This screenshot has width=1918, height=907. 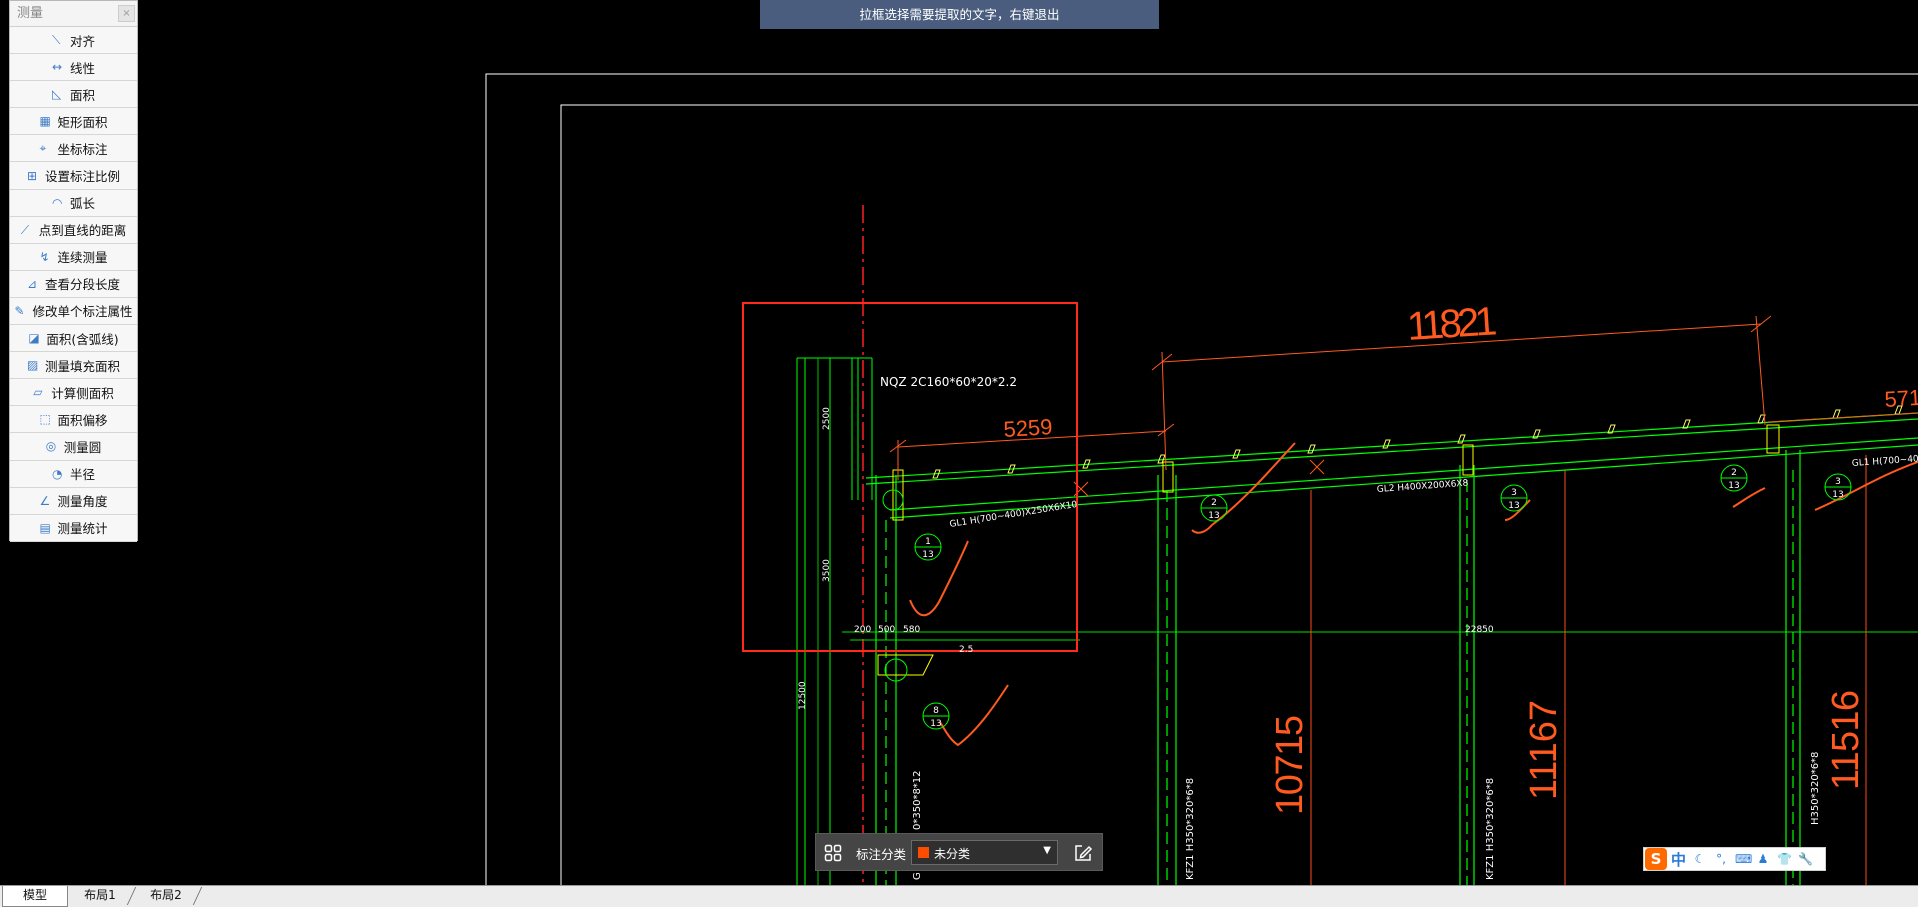 I want to click on measure-tool-label: 矩形面积, so click(x=82, y=122).